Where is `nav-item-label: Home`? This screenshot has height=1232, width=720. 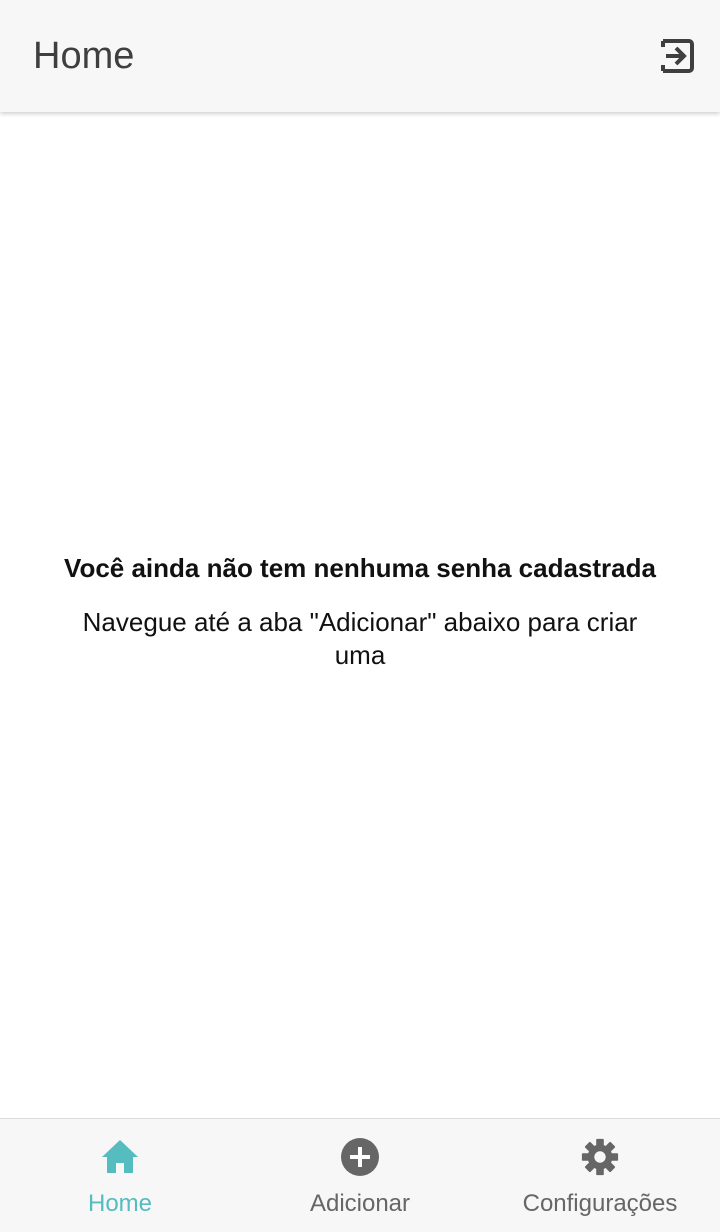
nav-item-label: Home is located at coordinates (120, 1203).